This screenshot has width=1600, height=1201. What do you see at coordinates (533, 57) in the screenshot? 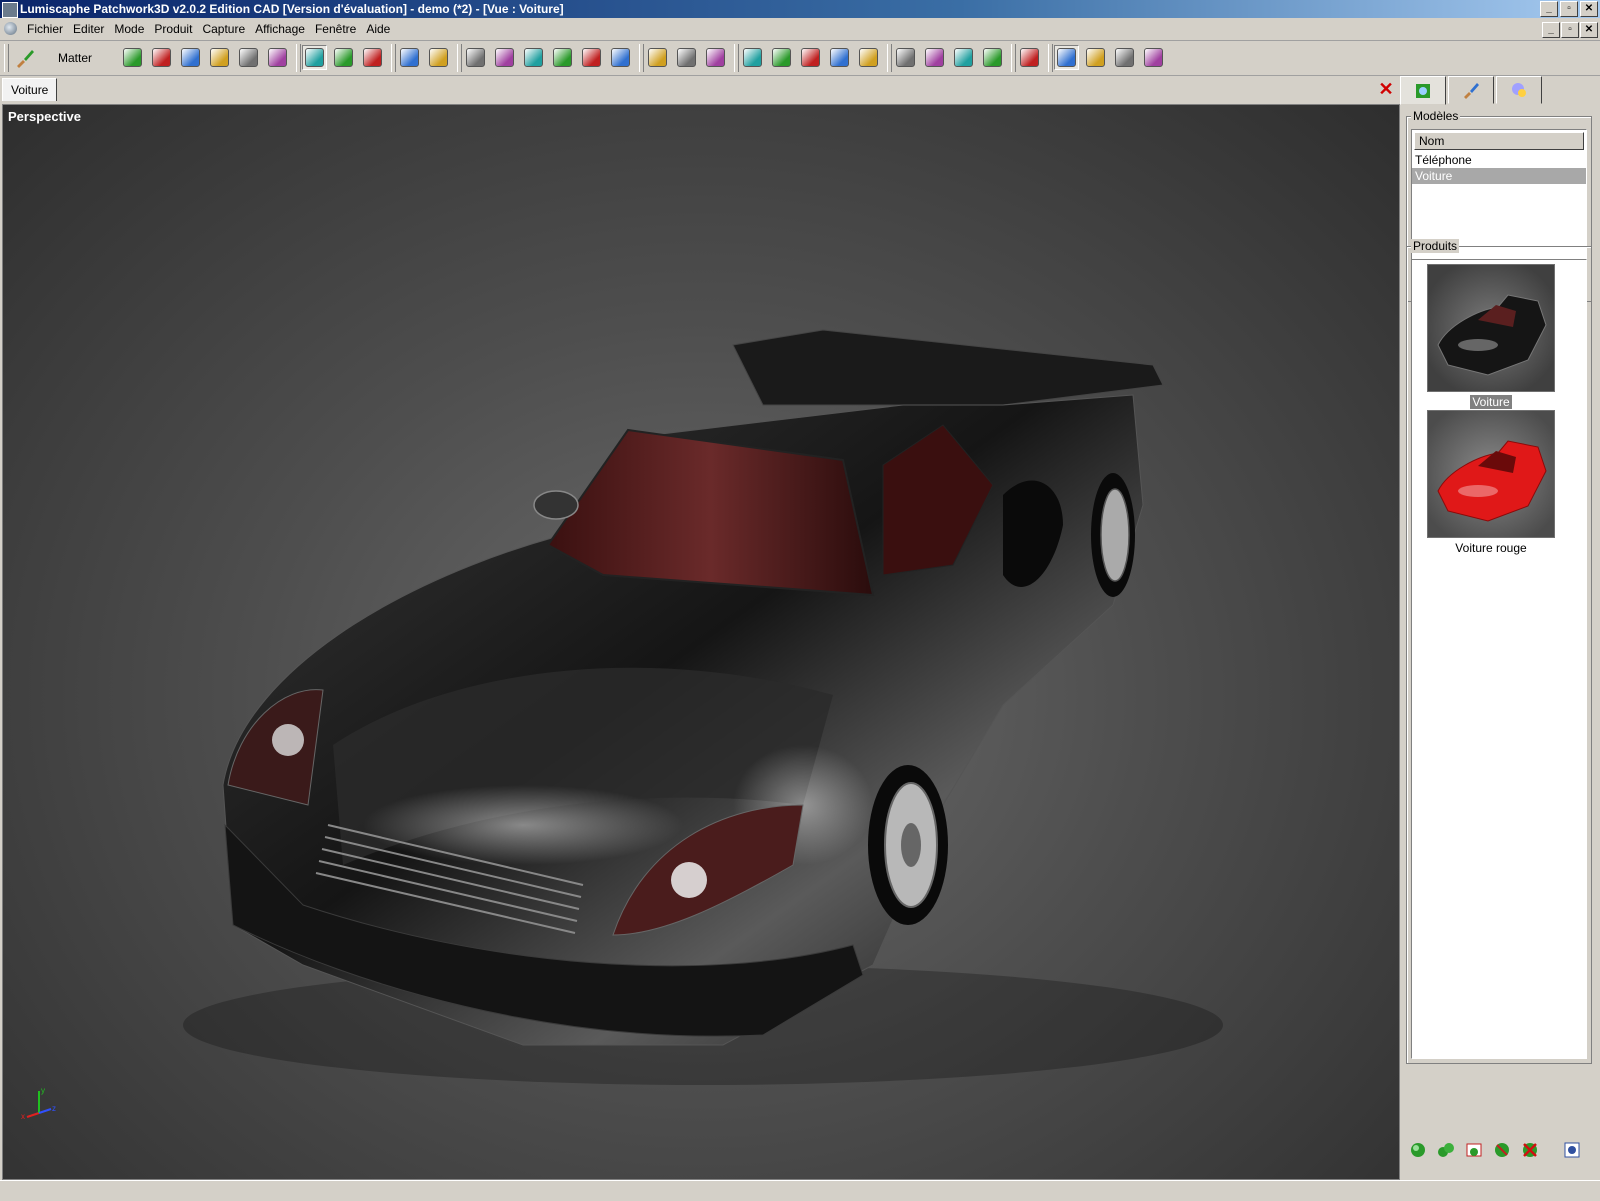
I see `fly-icon` at bounding box center [533, 57].